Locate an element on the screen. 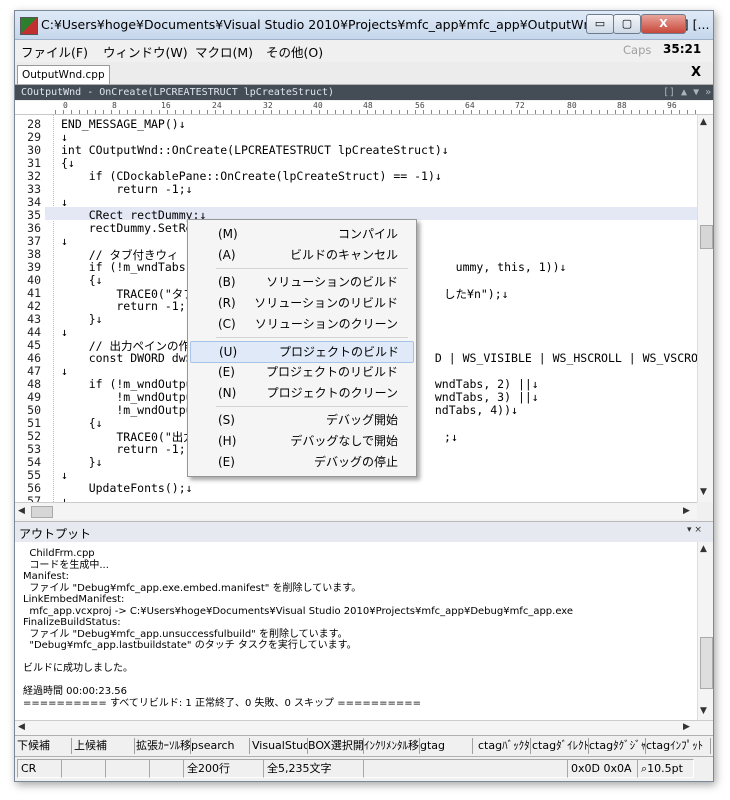  tab-outputwnd-cpp: OutputWnd.cpp is located at coordinates (63, 74).